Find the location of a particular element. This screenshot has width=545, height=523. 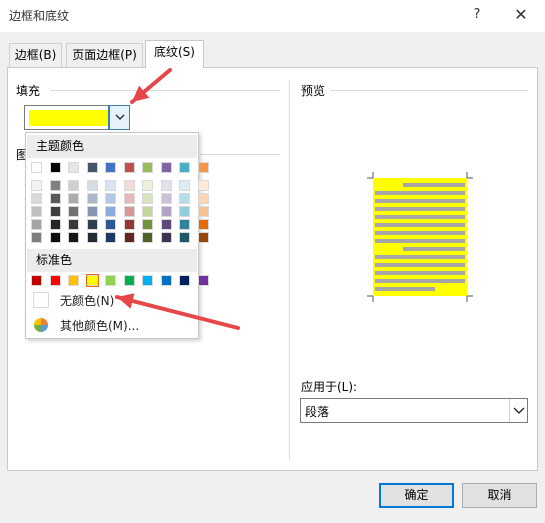

cancel-button: 取消 is located at coordinates (499, 495).